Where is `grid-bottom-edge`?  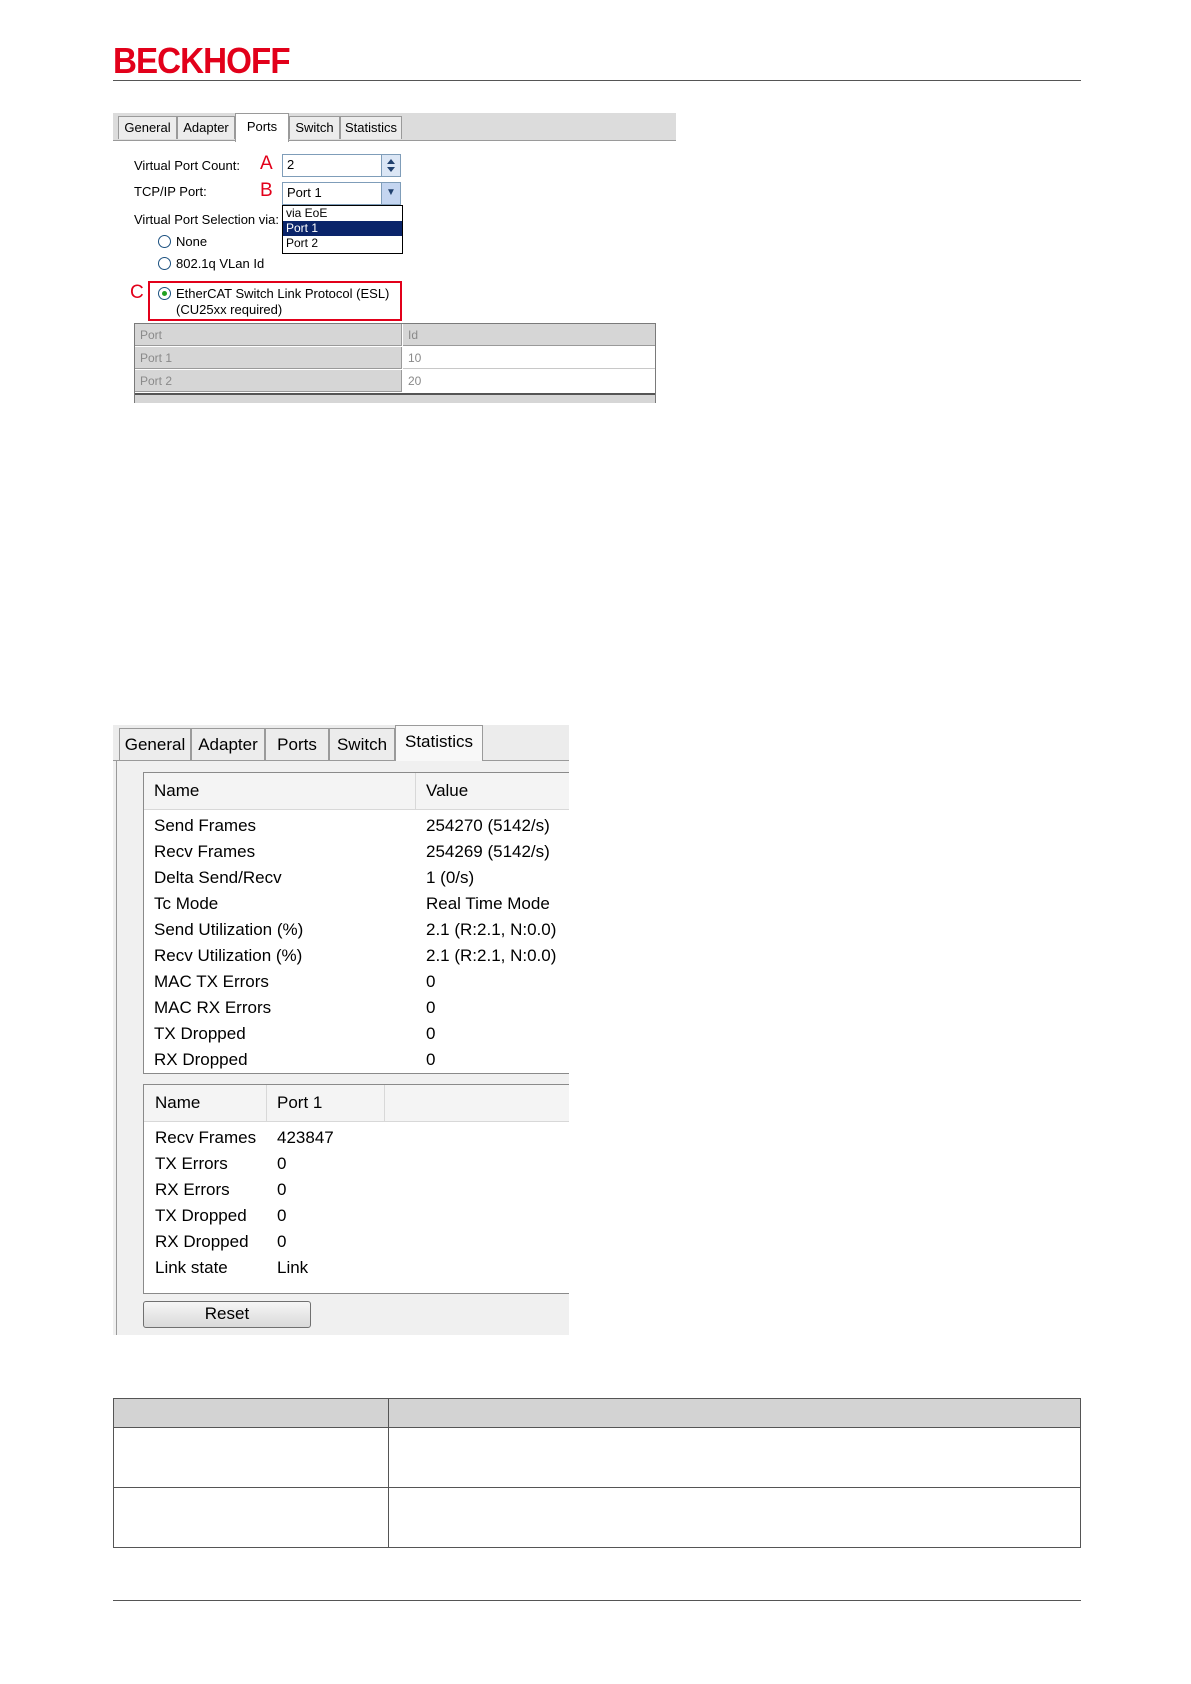 grid-bottom-edge is located at coordinates (395, 398).